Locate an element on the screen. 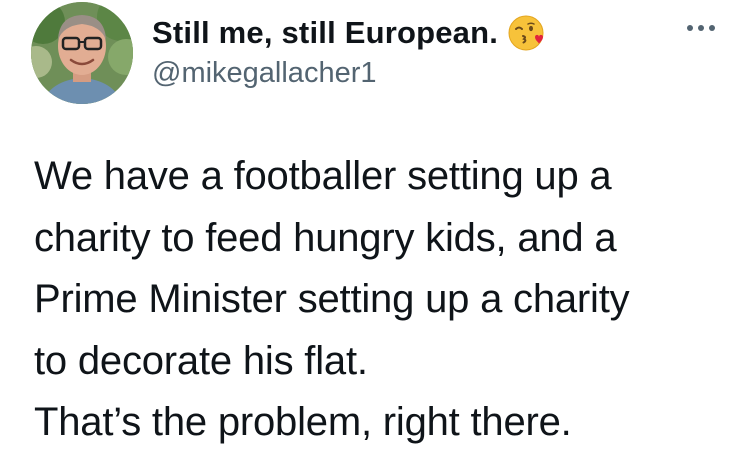 This screenshot has width=750, height=454. profile-photo is located at coordinates (82, 53).